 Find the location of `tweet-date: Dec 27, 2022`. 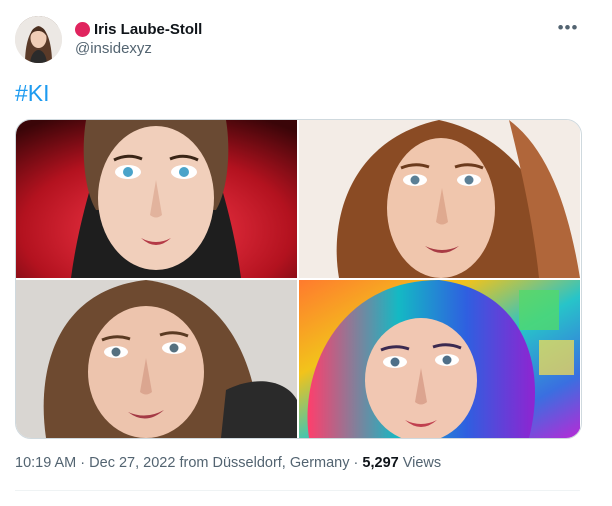

tweet-date: Dec 27, 2022 is located at coordinates (132, 463).